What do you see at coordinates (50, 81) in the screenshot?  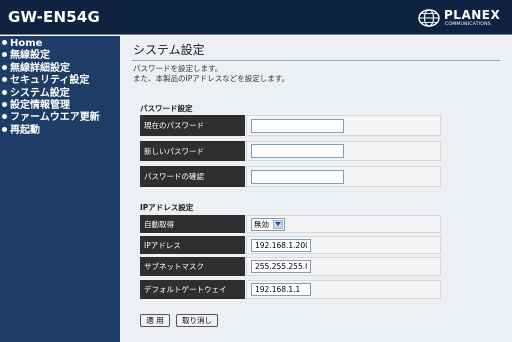 I see `sidebar-item-label: セキュリティ設定` at bounding box center [50, 81].